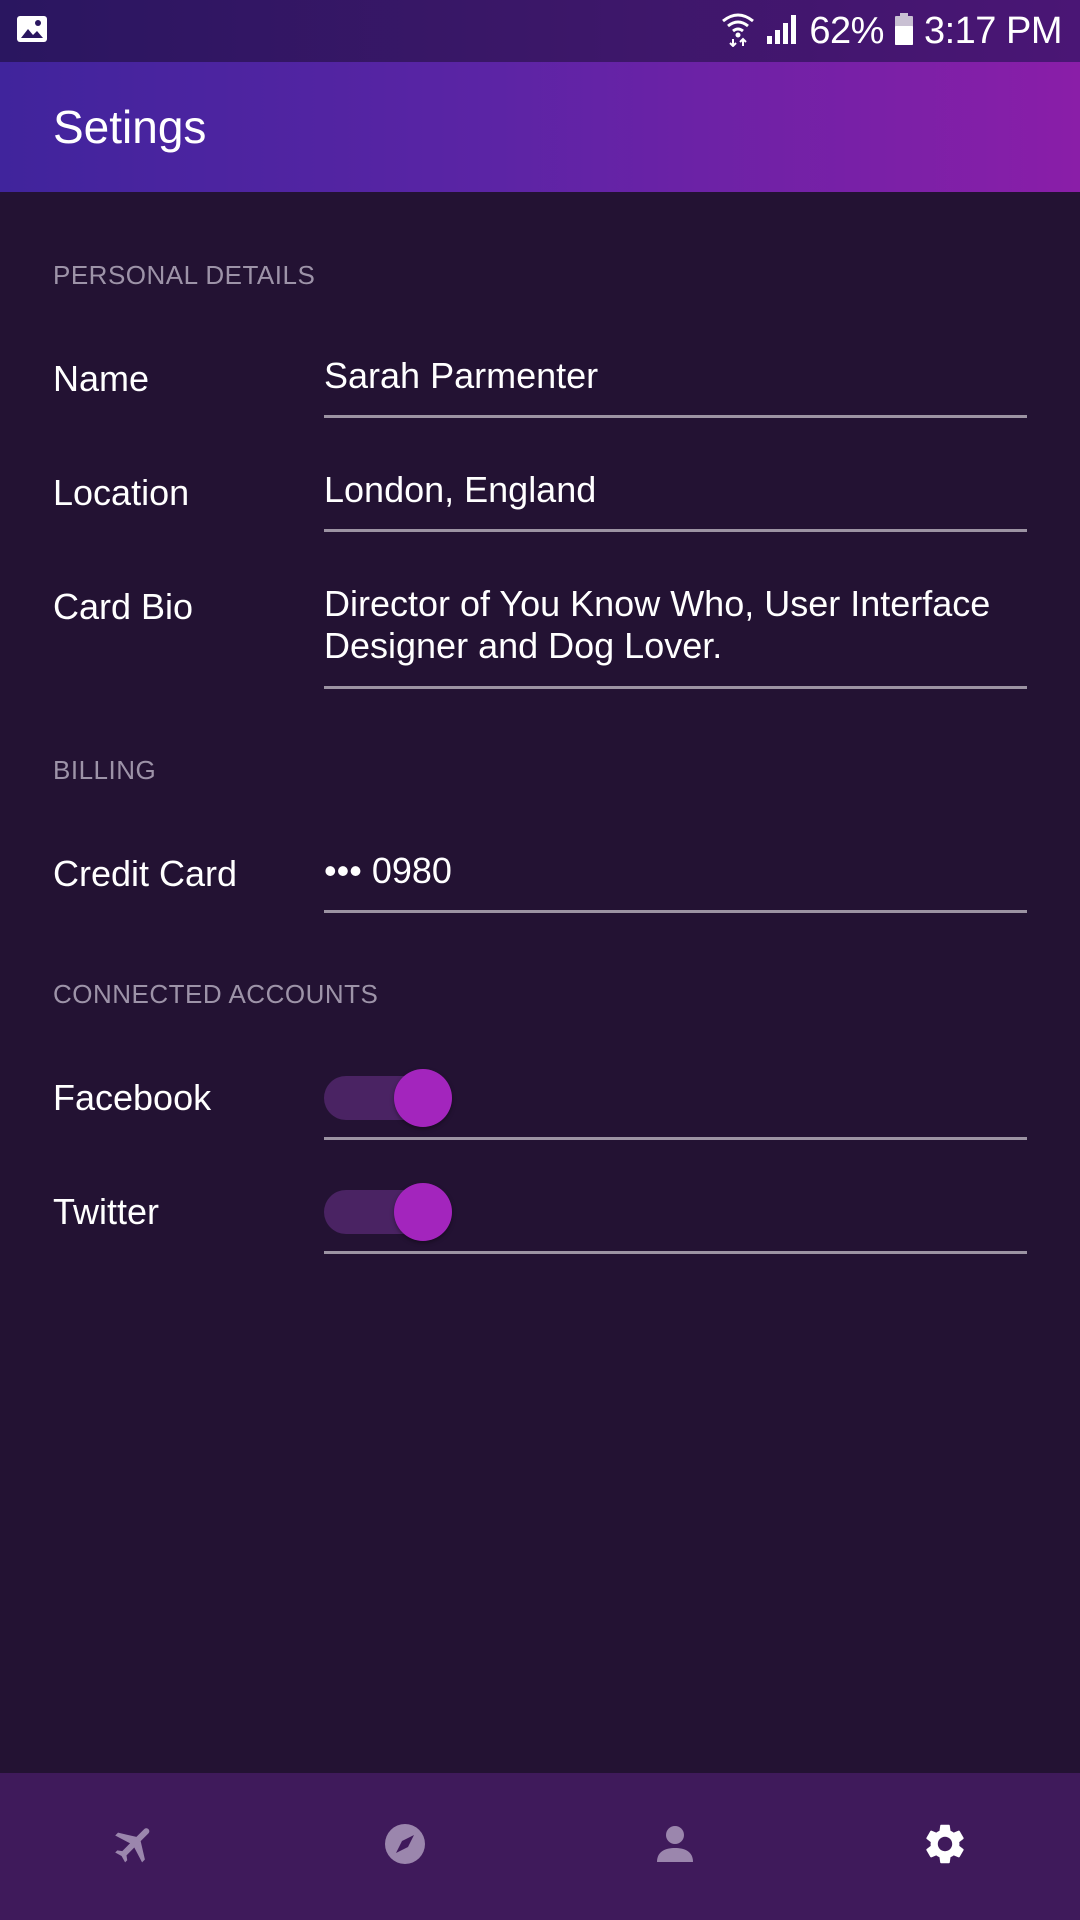 The height and width of the screenshot is (1920, 1080). What do you see at coordinates (132, 1097) in the screenshot?
I see `facebook-label: Facebook` at bounding box center [132, 1097].